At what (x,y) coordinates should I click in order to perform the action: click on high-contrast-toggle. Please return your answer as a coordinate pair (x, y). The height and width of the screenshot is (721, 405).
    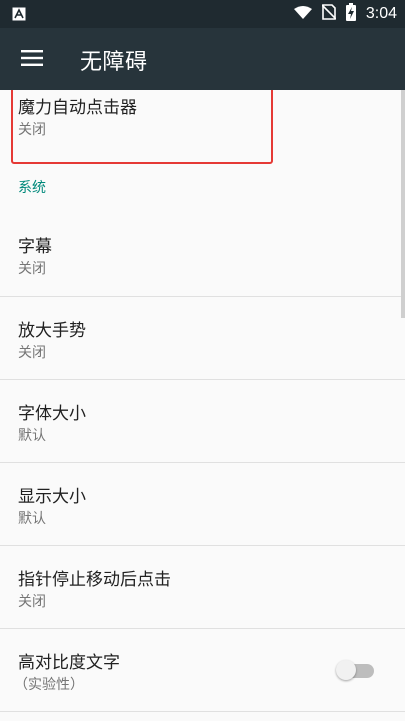
    Looking at the image, I should click on (356, 670).